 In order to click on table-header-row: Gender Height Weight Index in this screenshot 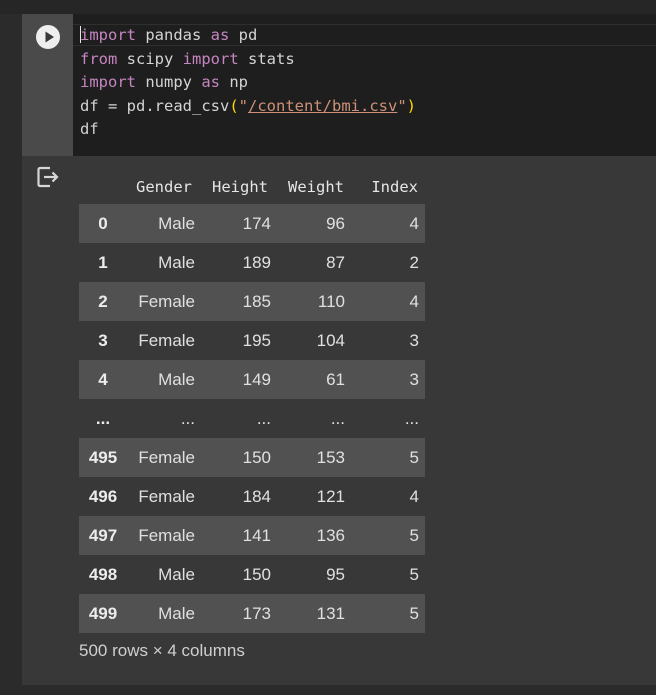, I will do `click(252, 187)`.